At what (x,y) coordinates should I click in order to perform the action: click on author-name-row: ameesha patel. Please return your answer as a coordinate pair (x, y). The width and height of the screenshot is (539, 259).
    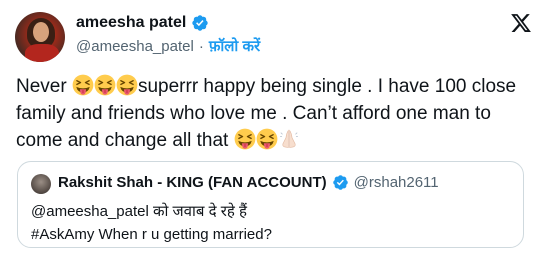
    Looking at the image, I should click on (142, 23).